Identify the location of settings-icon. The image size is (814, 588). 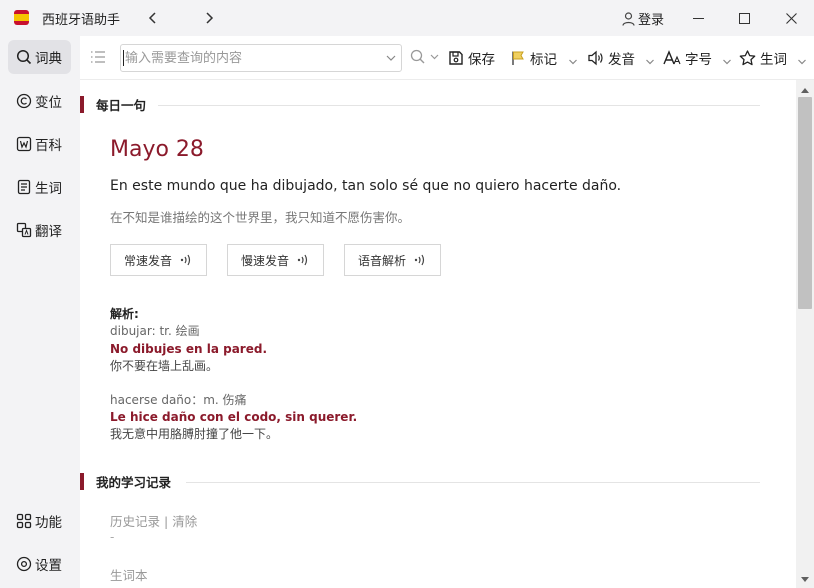
(24, 564).